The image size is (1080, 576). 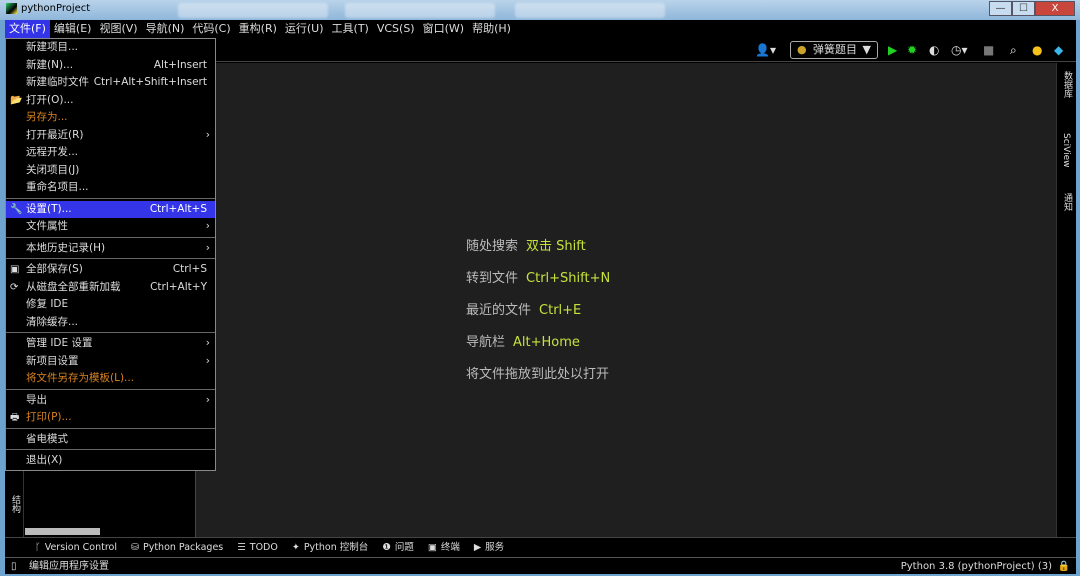 What do you see at coordinates (62, 531) in the screenshot?
I see `horizontal-scrollbar` at bounding box center [62, 531].